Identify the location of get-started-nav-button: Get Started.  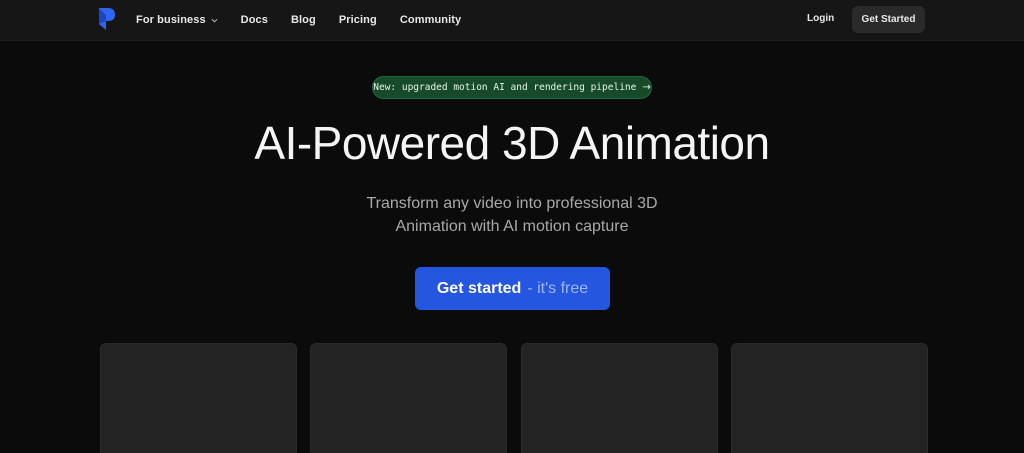
(888, 19).